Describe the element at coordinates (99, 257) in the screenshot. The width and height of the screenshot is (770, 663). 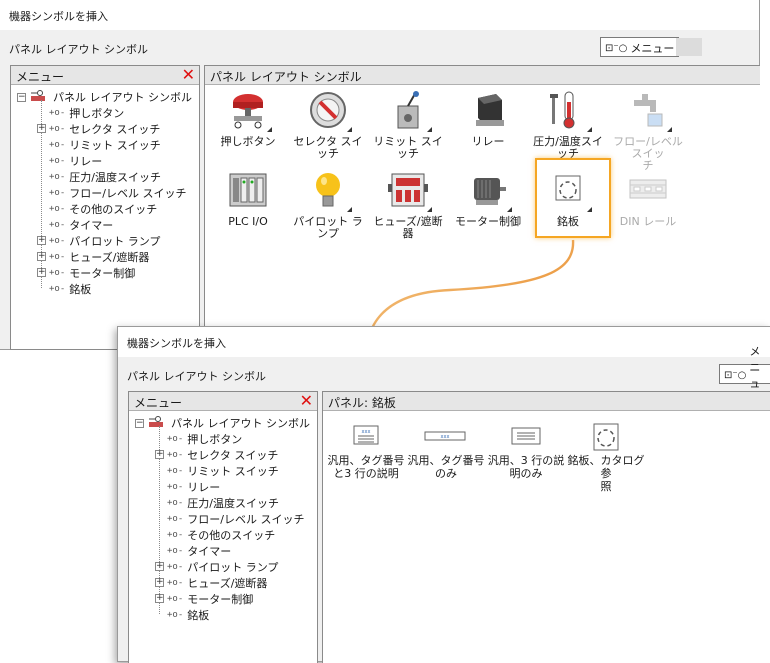
I see `tree-item: +o- ヒューズ/遮断器` at that location.